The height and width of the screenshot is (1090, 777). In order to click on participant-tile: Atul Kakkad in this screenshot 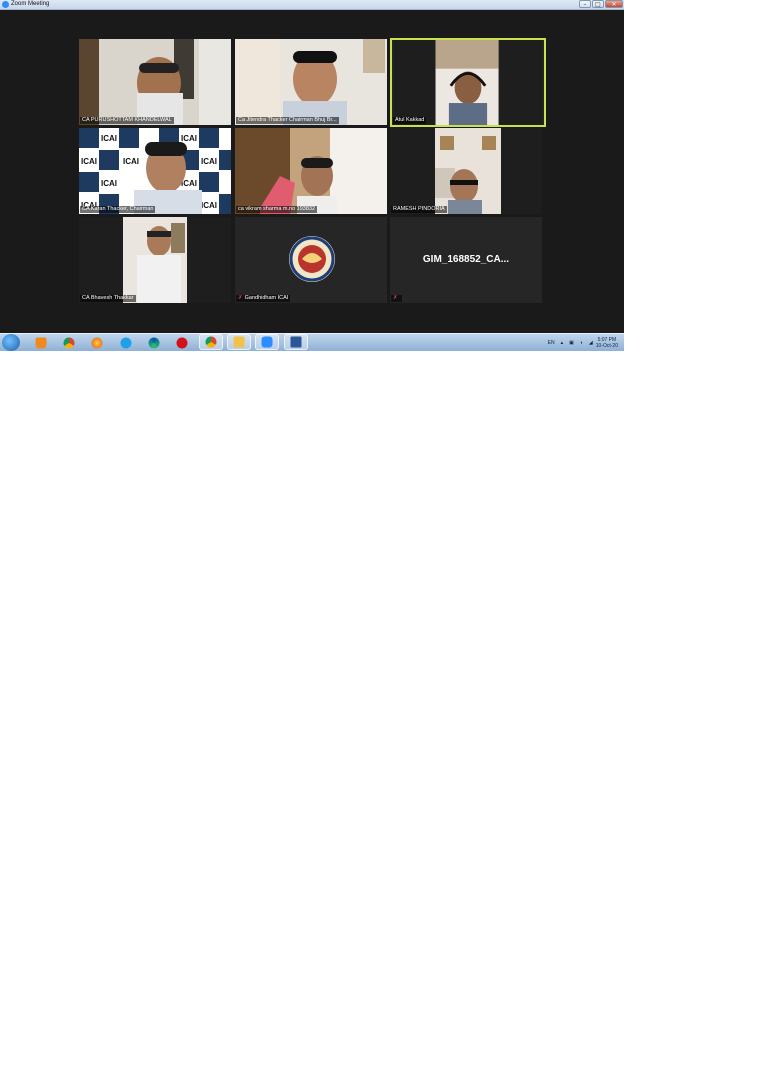, I will do `click(468, 82)`.